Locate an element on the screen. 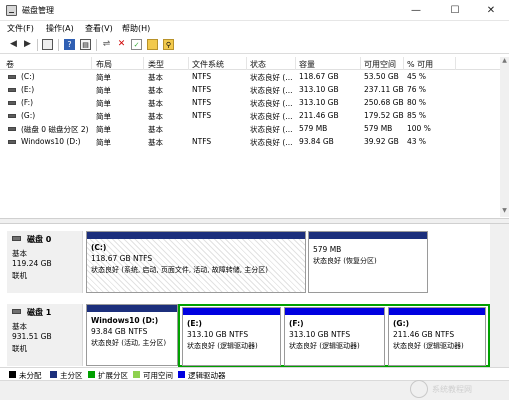 The width and height of the screenshot is (509, 400). cell-free-space: 250.68 GB is located at coordinates (384, 102).